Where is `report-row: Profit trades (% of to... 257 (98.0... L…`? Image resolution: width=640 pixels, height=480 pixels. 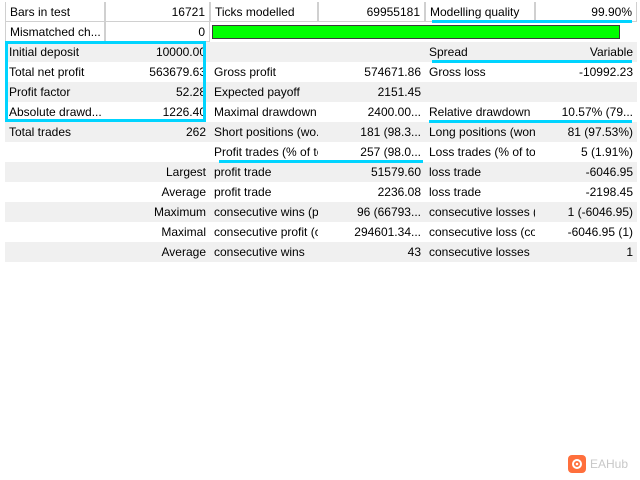
report-row: Profit trades (% of to... 257 (98.0... L… is located at coordinates (321, 152).